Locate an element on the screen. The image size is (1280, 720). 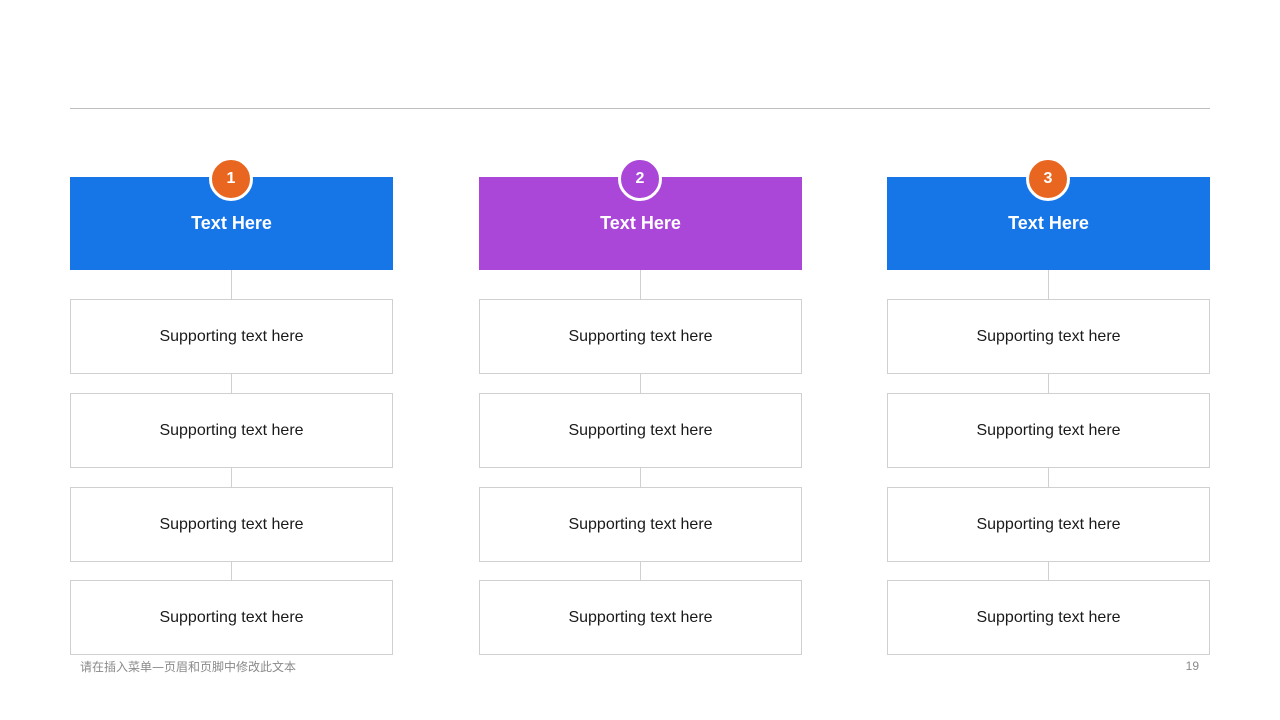
number-badge: 2 is located at coordinates (640, 179).